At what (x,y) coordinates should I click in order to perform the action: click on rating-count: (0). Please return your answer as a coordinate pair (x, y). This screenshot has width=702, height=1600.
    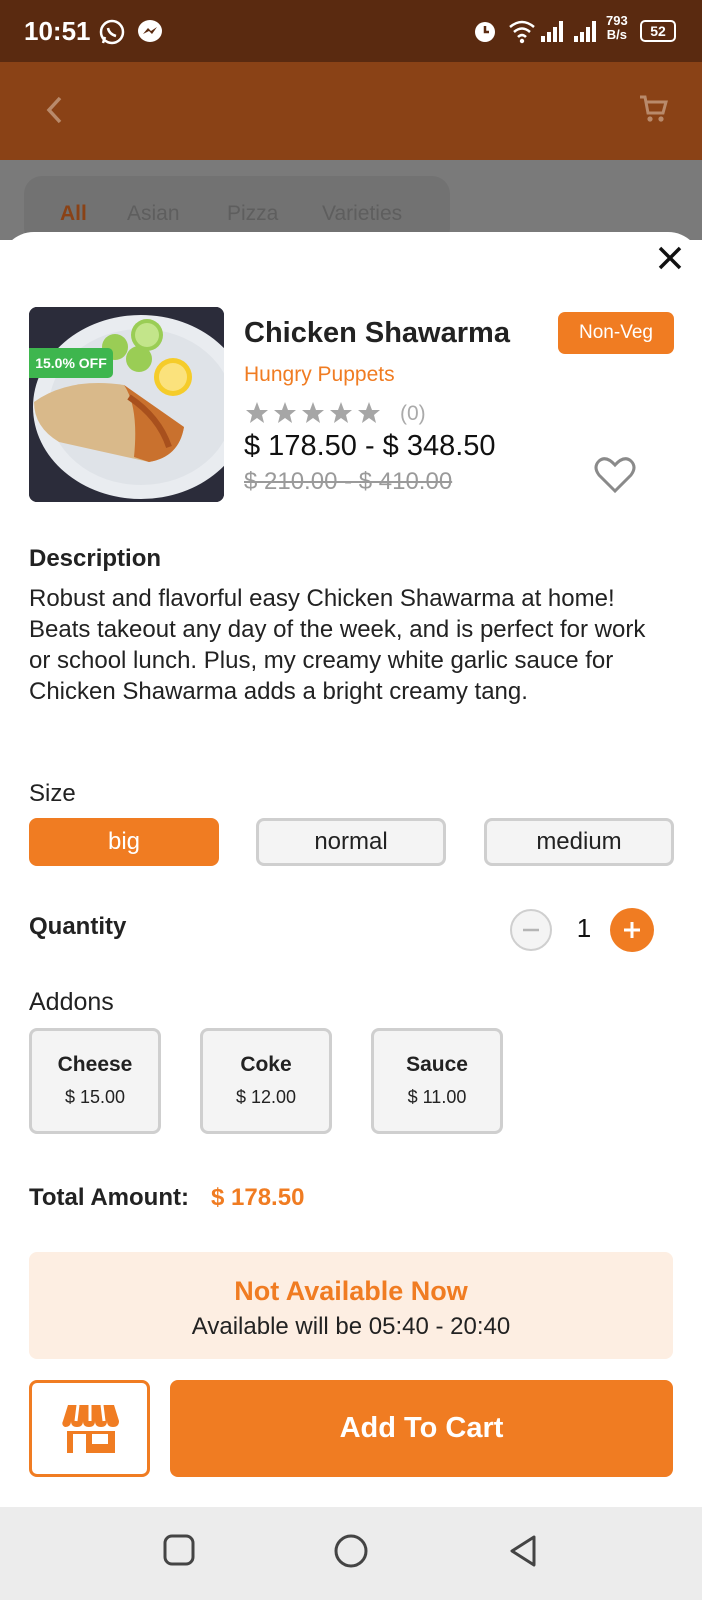
    Looking at the image, I should click on (413, 413).